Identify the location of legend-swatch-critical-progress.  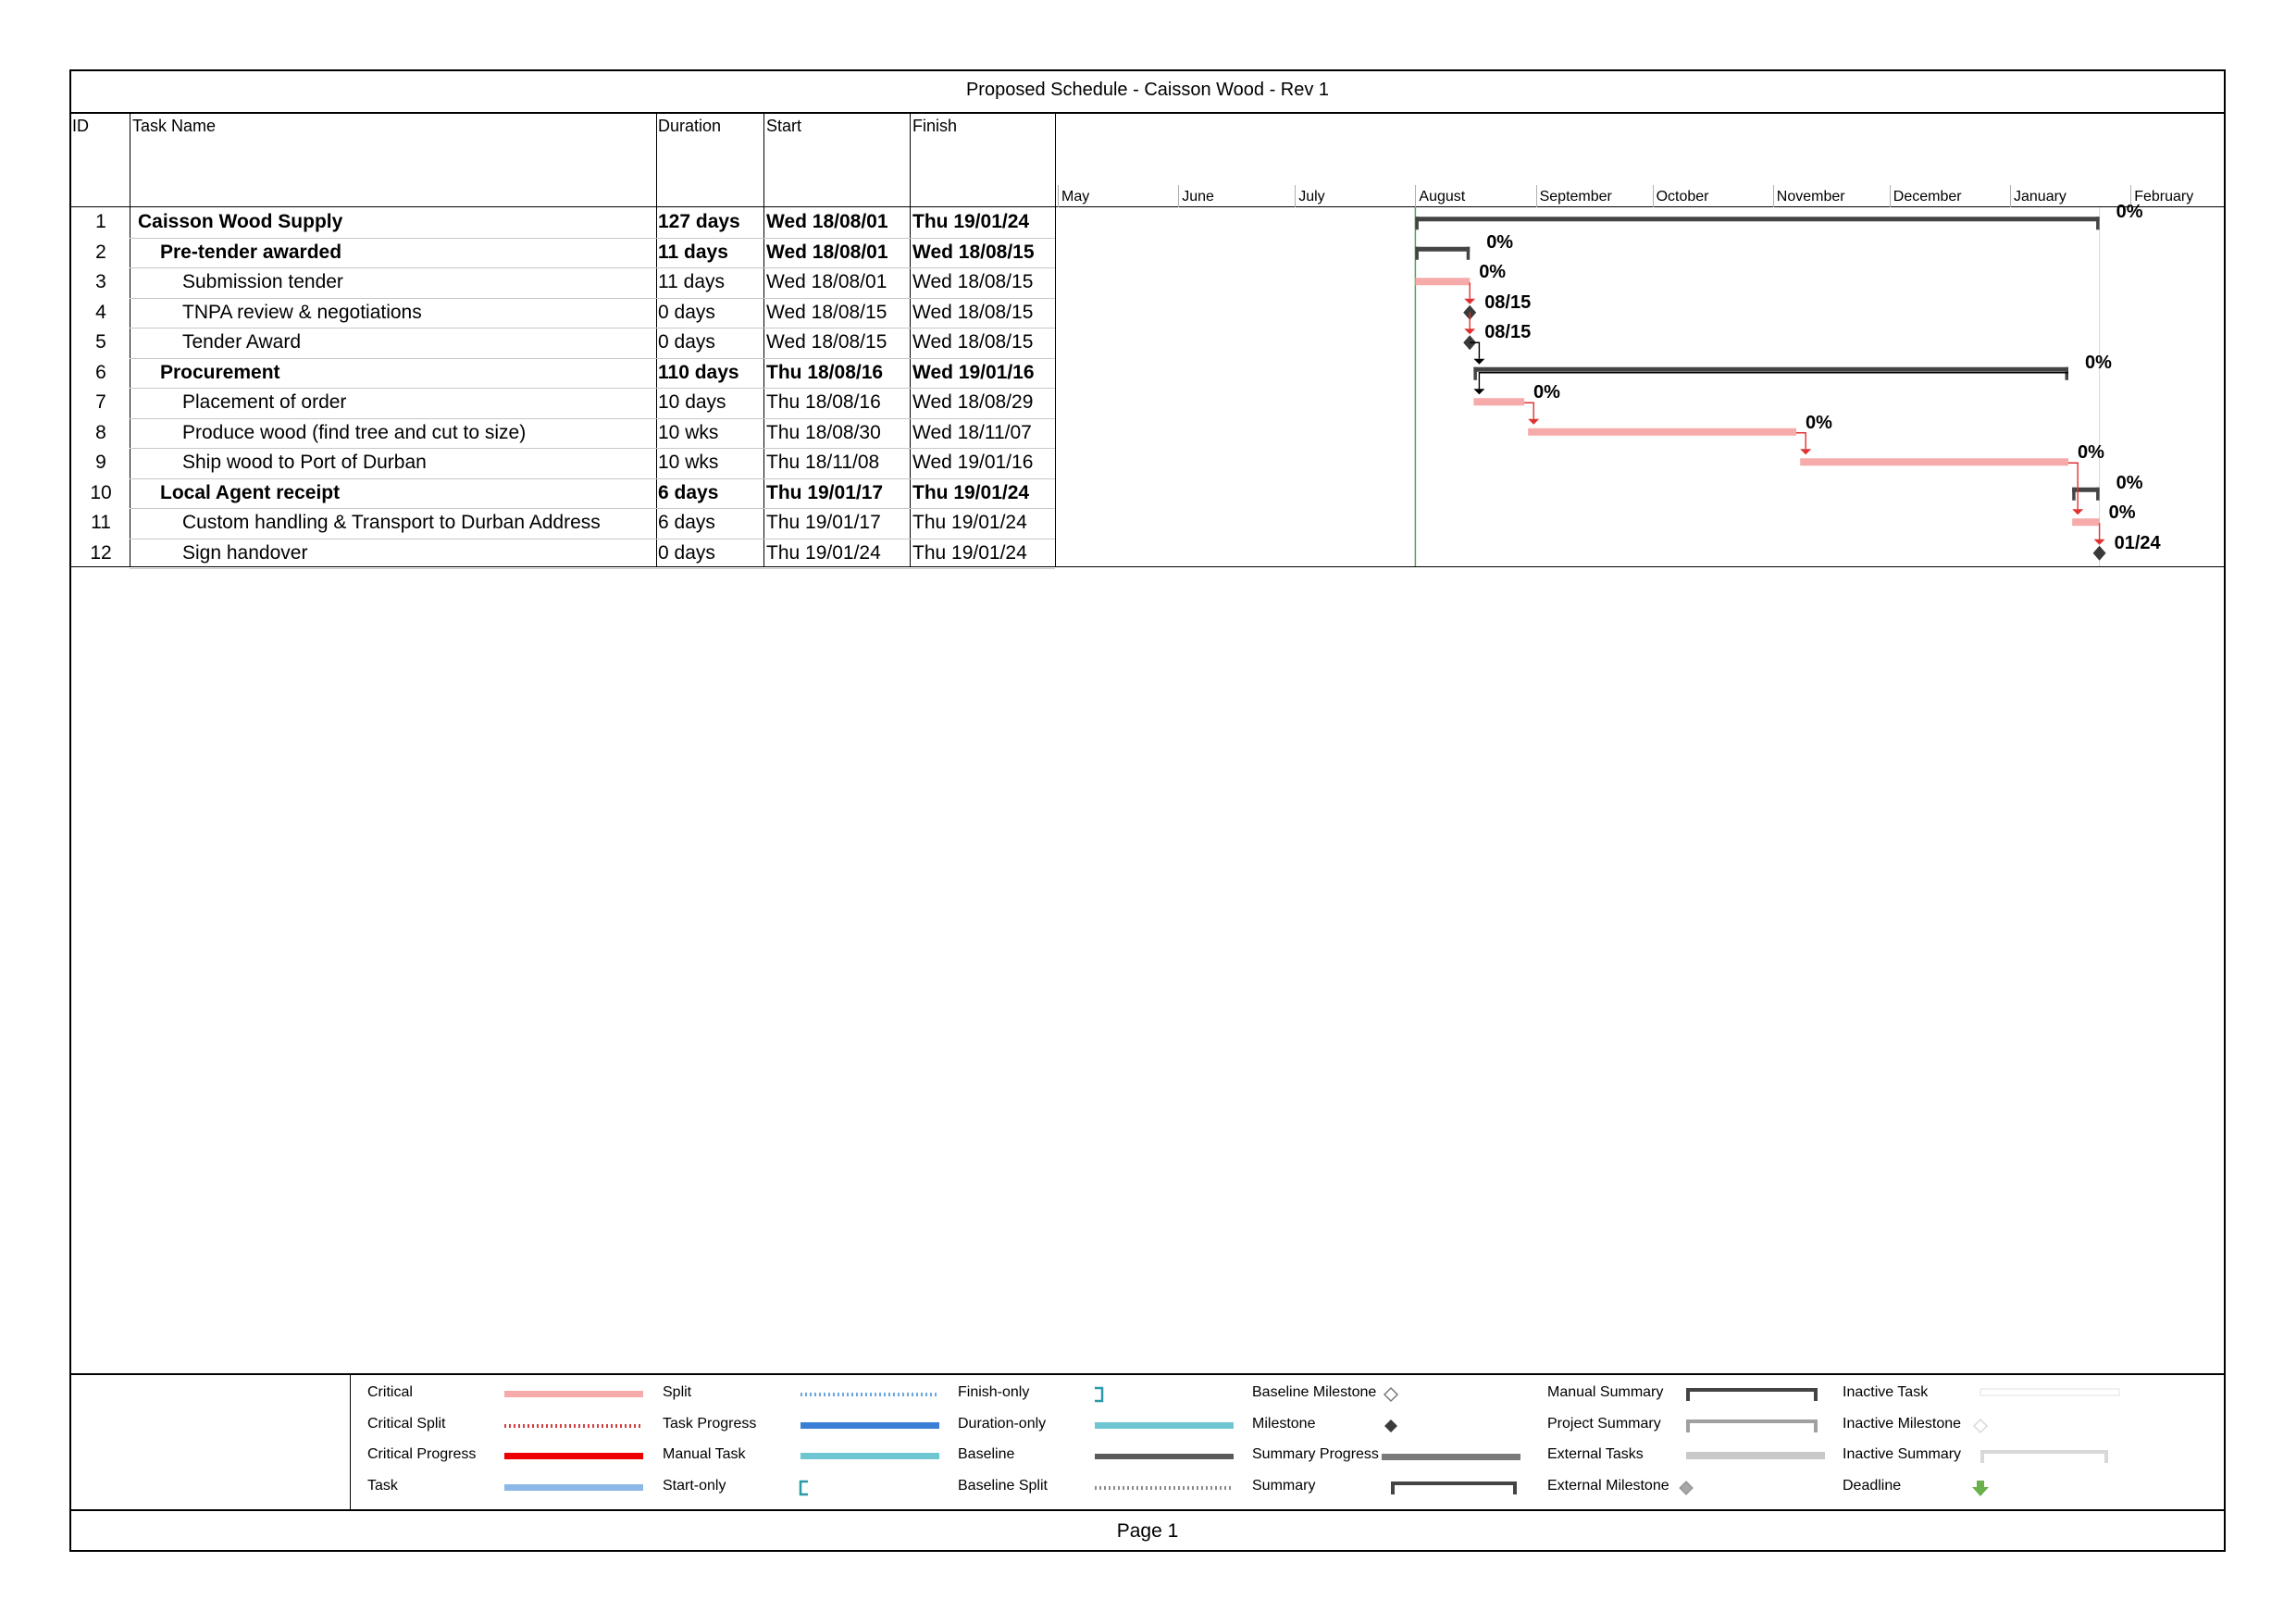
(573, 1456).